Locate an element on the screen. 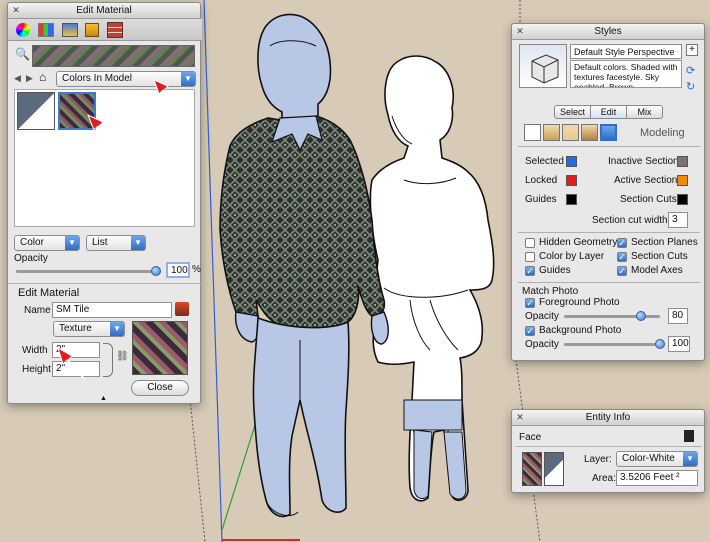 The width and height of the screenshot is (710, 542). section-name: Modeling is located at coordinates (662, 133).